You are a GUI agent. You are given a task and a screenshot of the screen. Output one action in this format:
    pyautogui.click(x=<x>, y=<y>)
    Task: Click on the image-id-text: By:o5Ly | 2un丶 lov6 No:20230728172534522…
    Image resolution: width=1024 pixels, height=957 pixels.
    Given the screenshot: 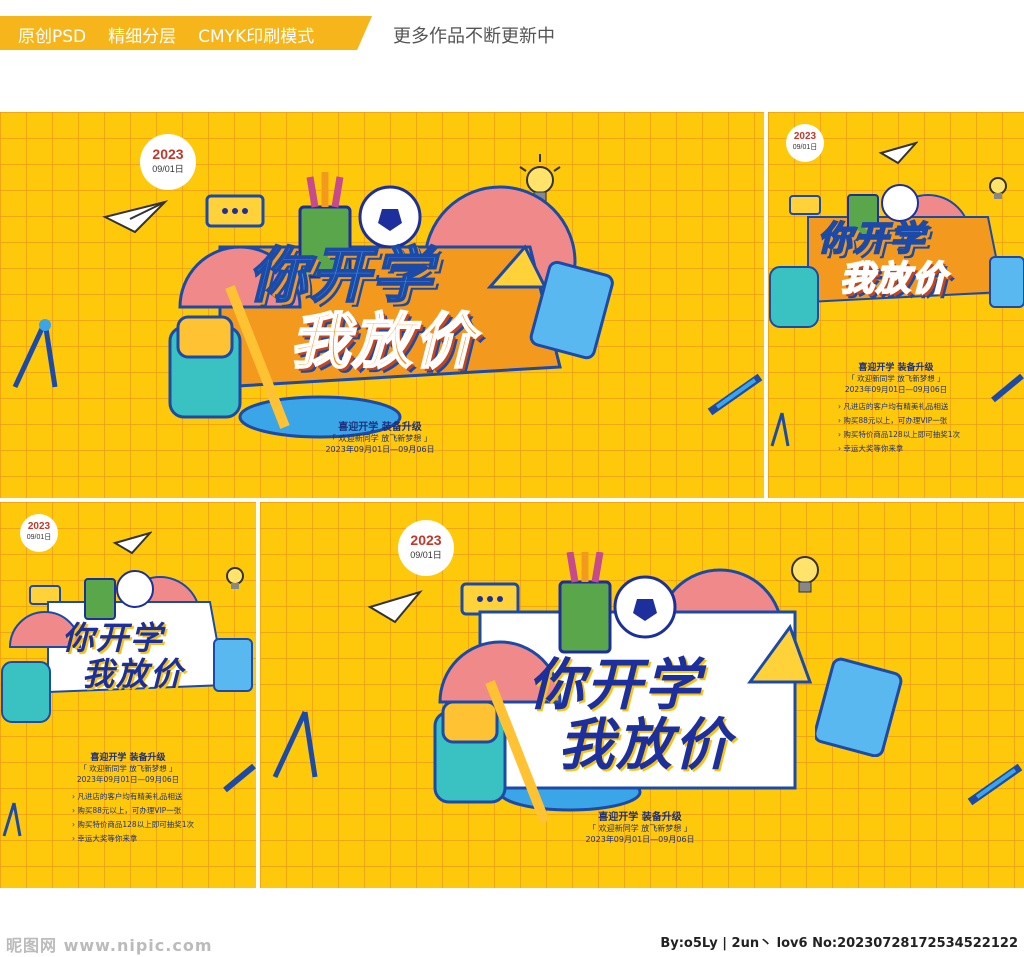 What is the action you would take?
    pyautogui.click(x=839, y=943)
    